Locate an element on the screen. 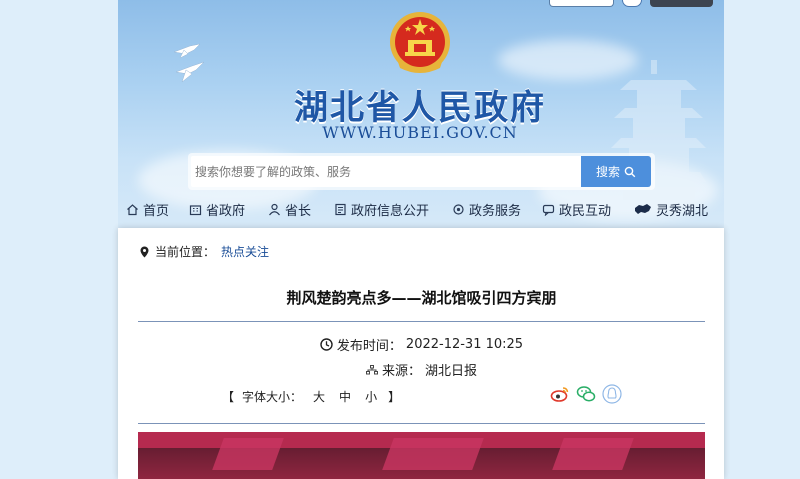  building-icon is located at coordinates (195, 210).